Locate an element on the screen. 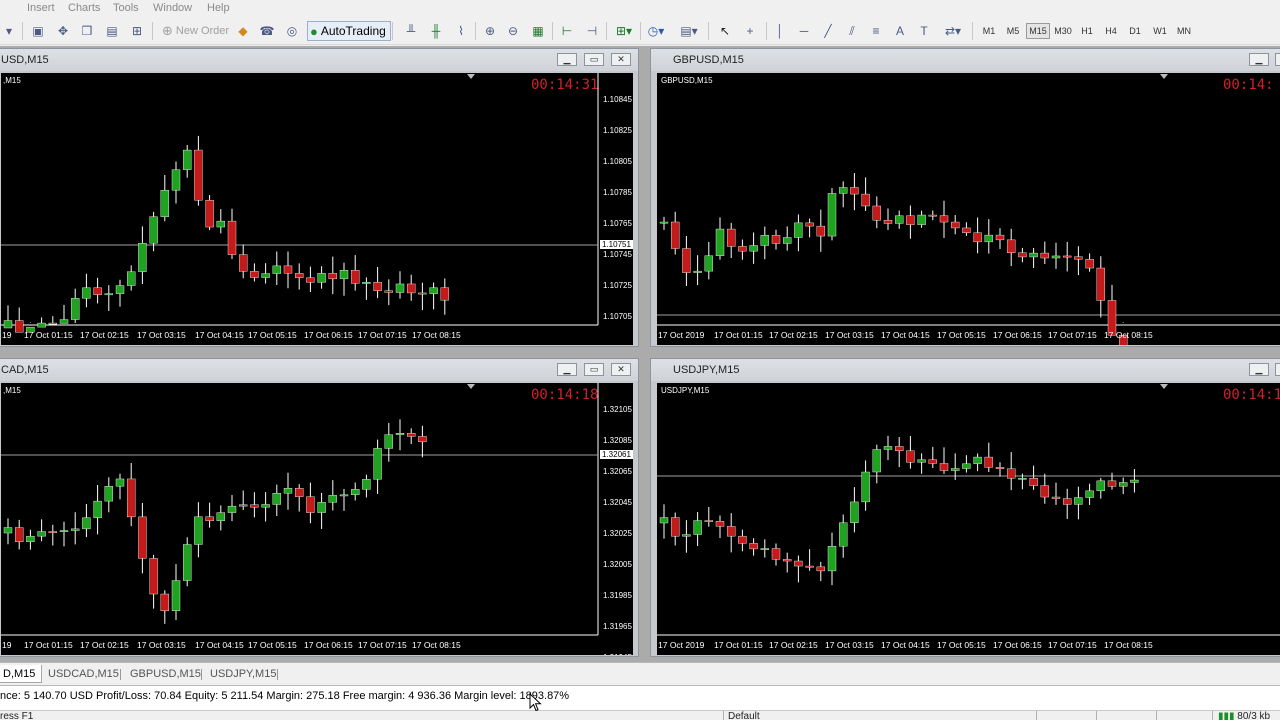 This screenshot has width=1280, height=720. timeframe-mn: MN is located at coordinates (1184, 31).